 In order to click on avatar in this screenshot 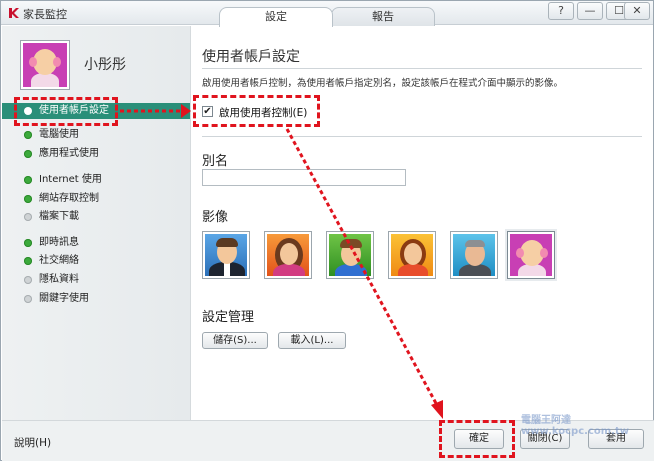, I will do `click(45, 65)`.